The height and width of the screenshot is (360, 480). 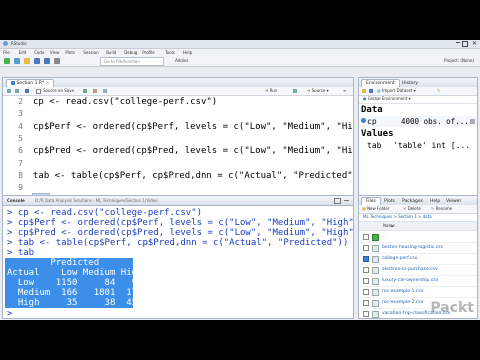 What do you see at coordinates (21, 253) in the screenshot?
I see `console-command-line: > tab` at bounding box center [21, 253].